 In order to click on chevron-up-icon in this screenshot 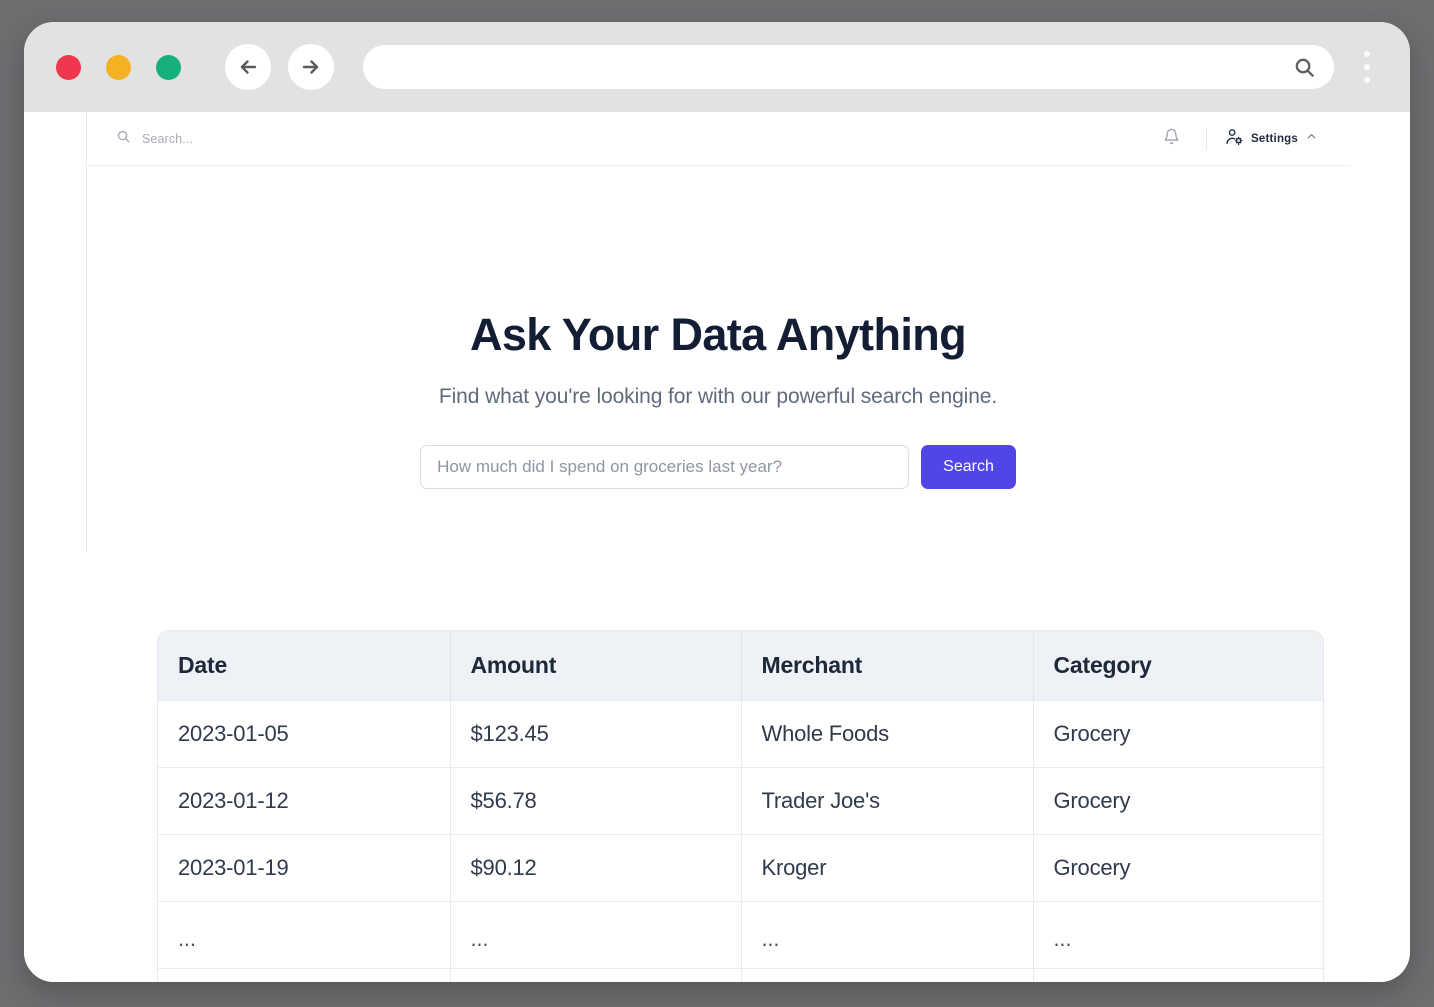, I will do `click(1311, 139)`.